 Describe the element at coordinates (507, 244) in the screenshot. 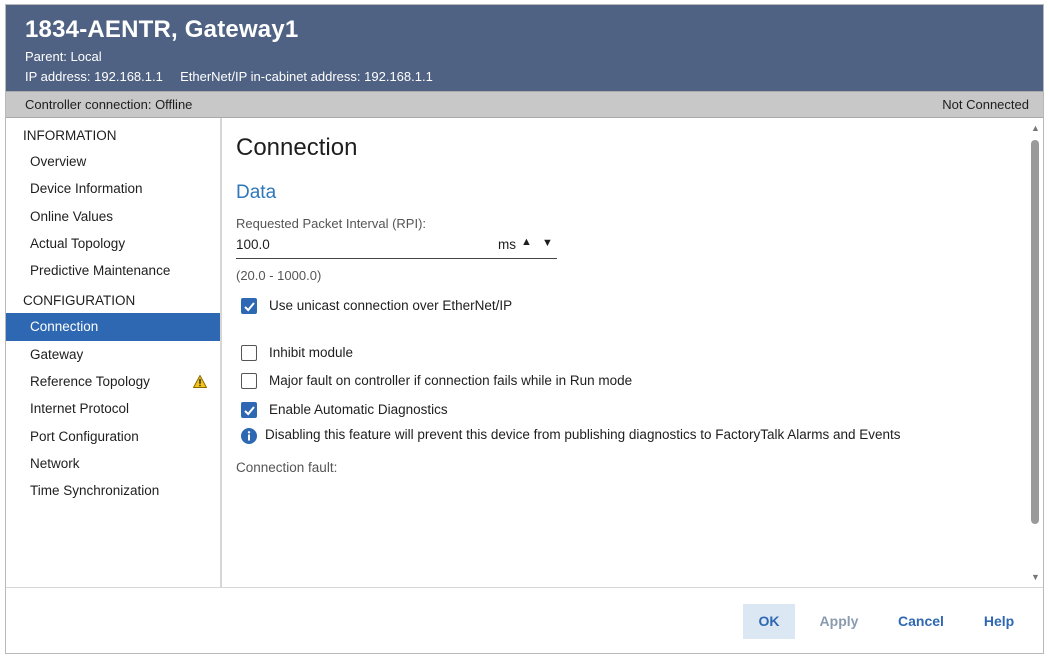

I see `rpi-unit: ms` at that location.